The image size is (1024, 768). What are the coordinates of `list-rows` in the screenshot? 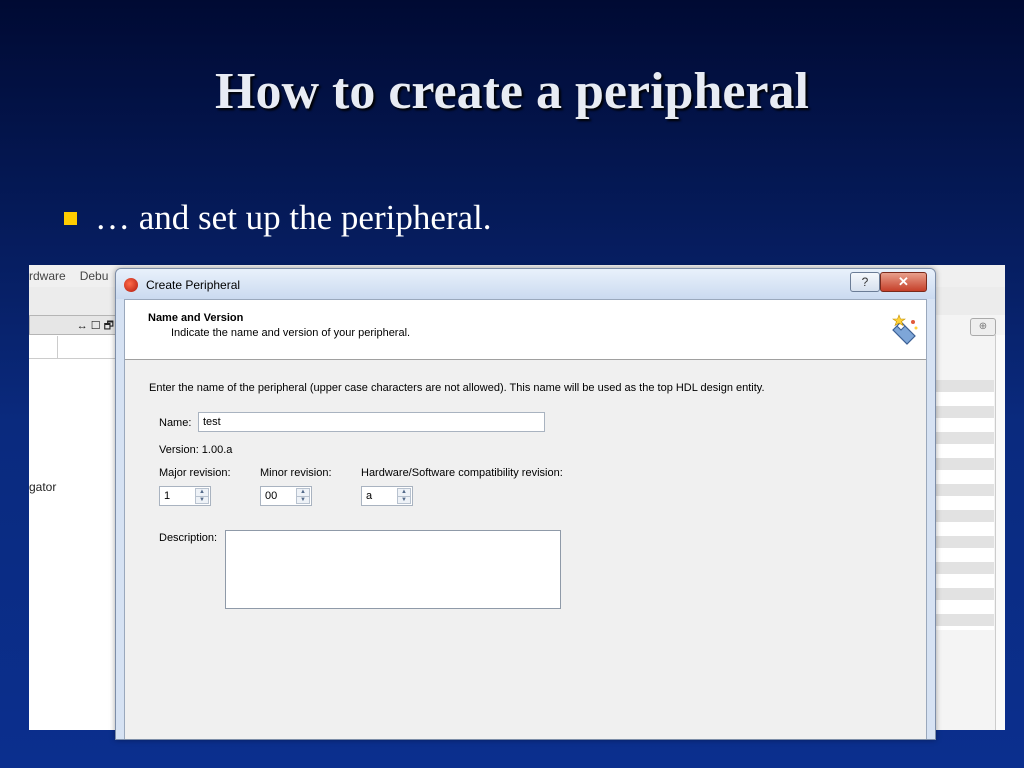 It's located at (964, 505).